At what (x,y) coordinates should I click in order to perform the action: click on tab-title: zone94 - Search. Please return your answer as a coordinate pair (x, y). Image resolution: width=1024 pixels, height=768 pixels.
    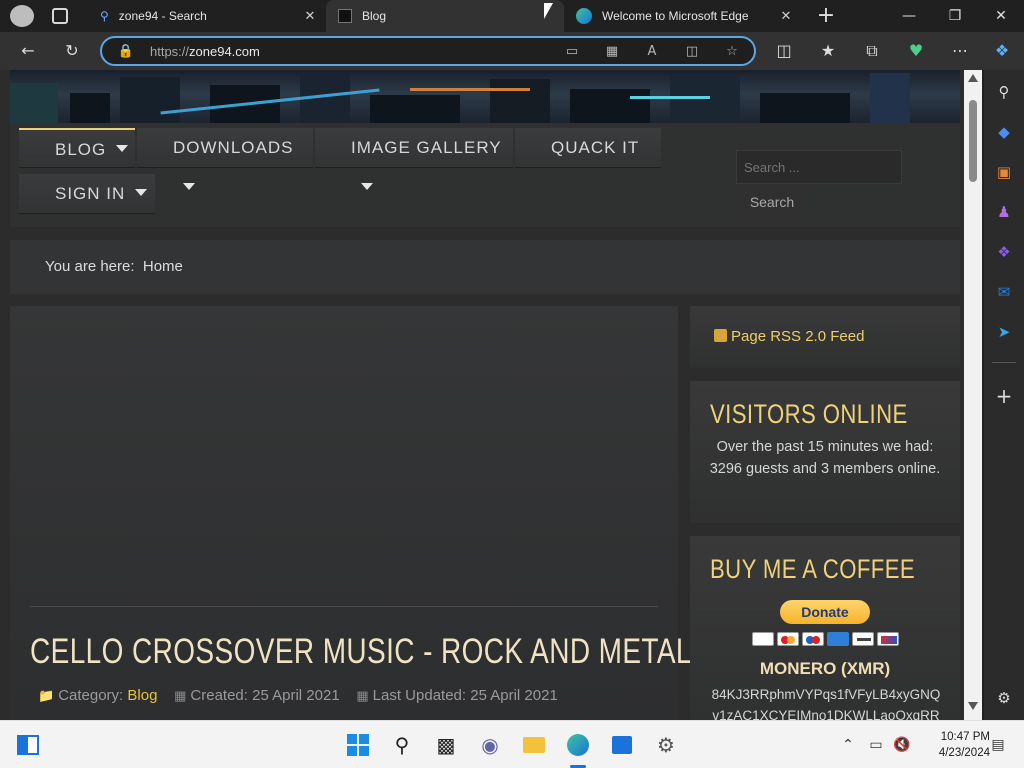
    Looking at the image, I should click on (162, 16).